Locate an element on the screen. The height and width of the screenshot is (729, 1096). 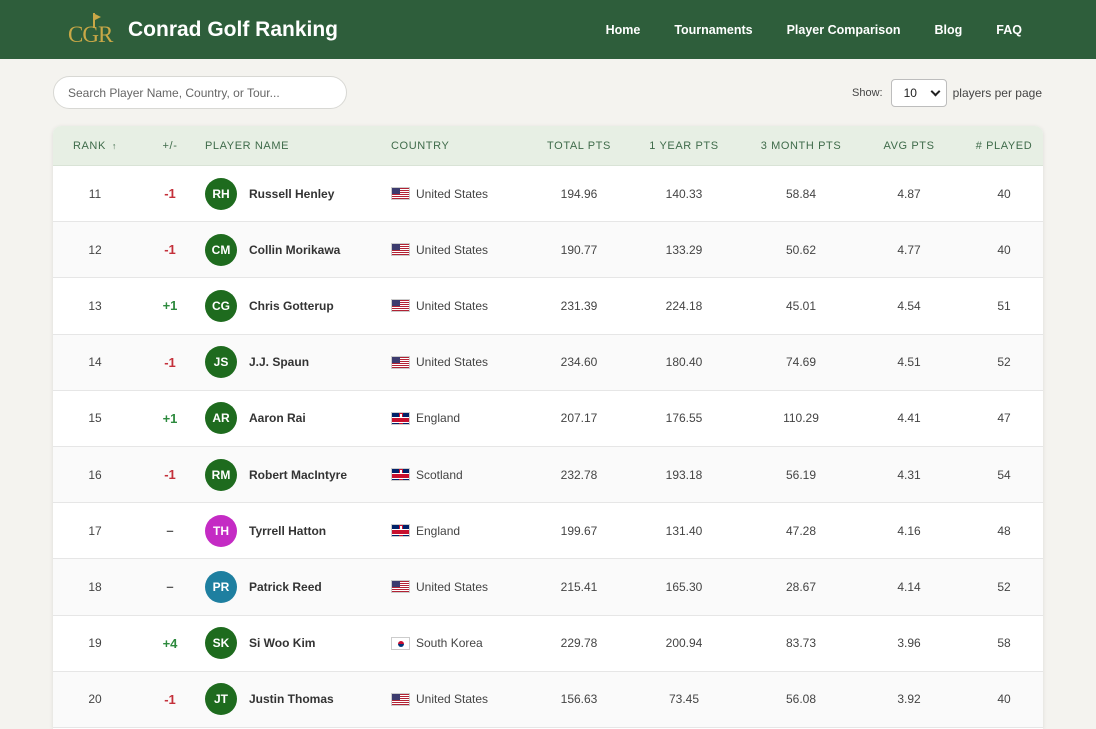
table-toolbar: Show: 10 players per page is located at coordinates (548, 92).